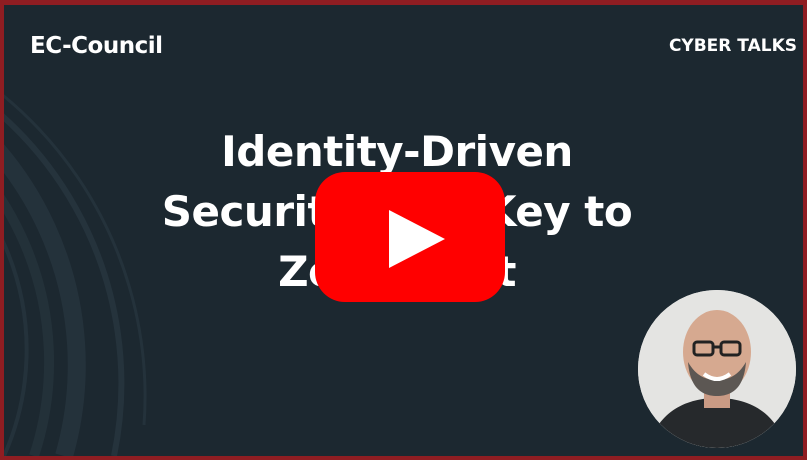 The height and width of the screenshot is (460, 807). What do you see at coordinates (732, 46) in the screenshot?
I see `series-label: CYBER TALKS` at bounding box center [732, 46].